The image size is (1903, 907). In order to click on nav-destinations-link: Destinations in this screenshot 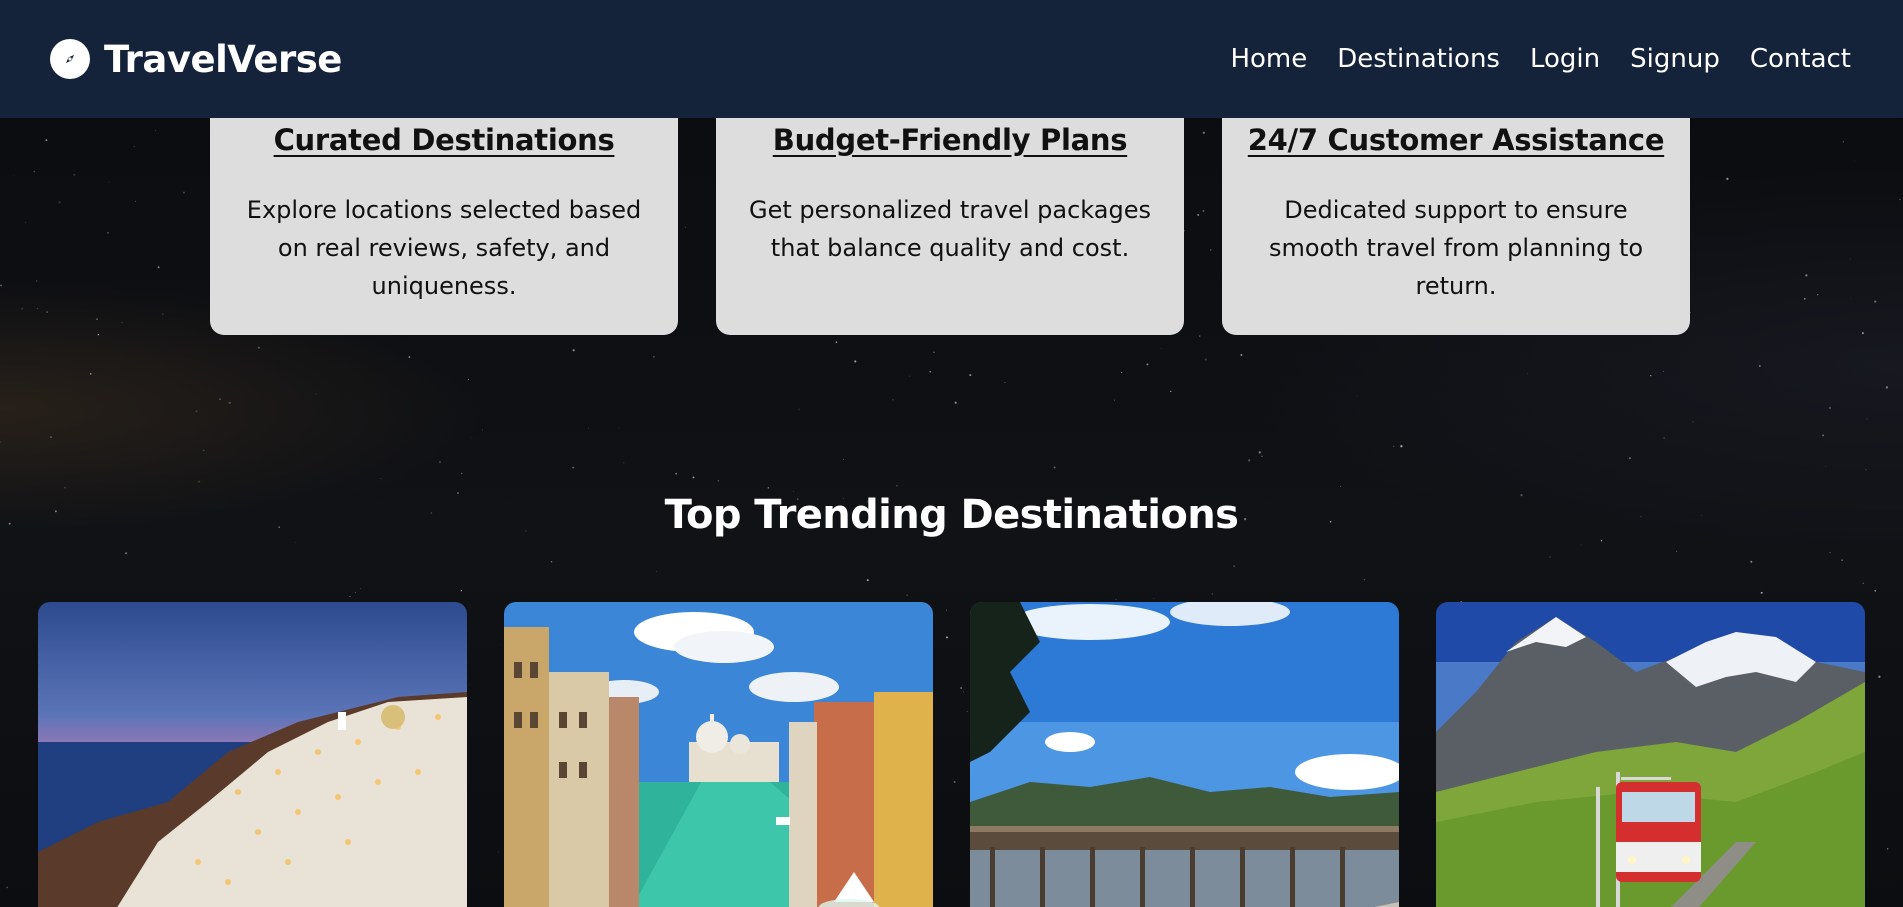, I will do `click(1418, 59)`.